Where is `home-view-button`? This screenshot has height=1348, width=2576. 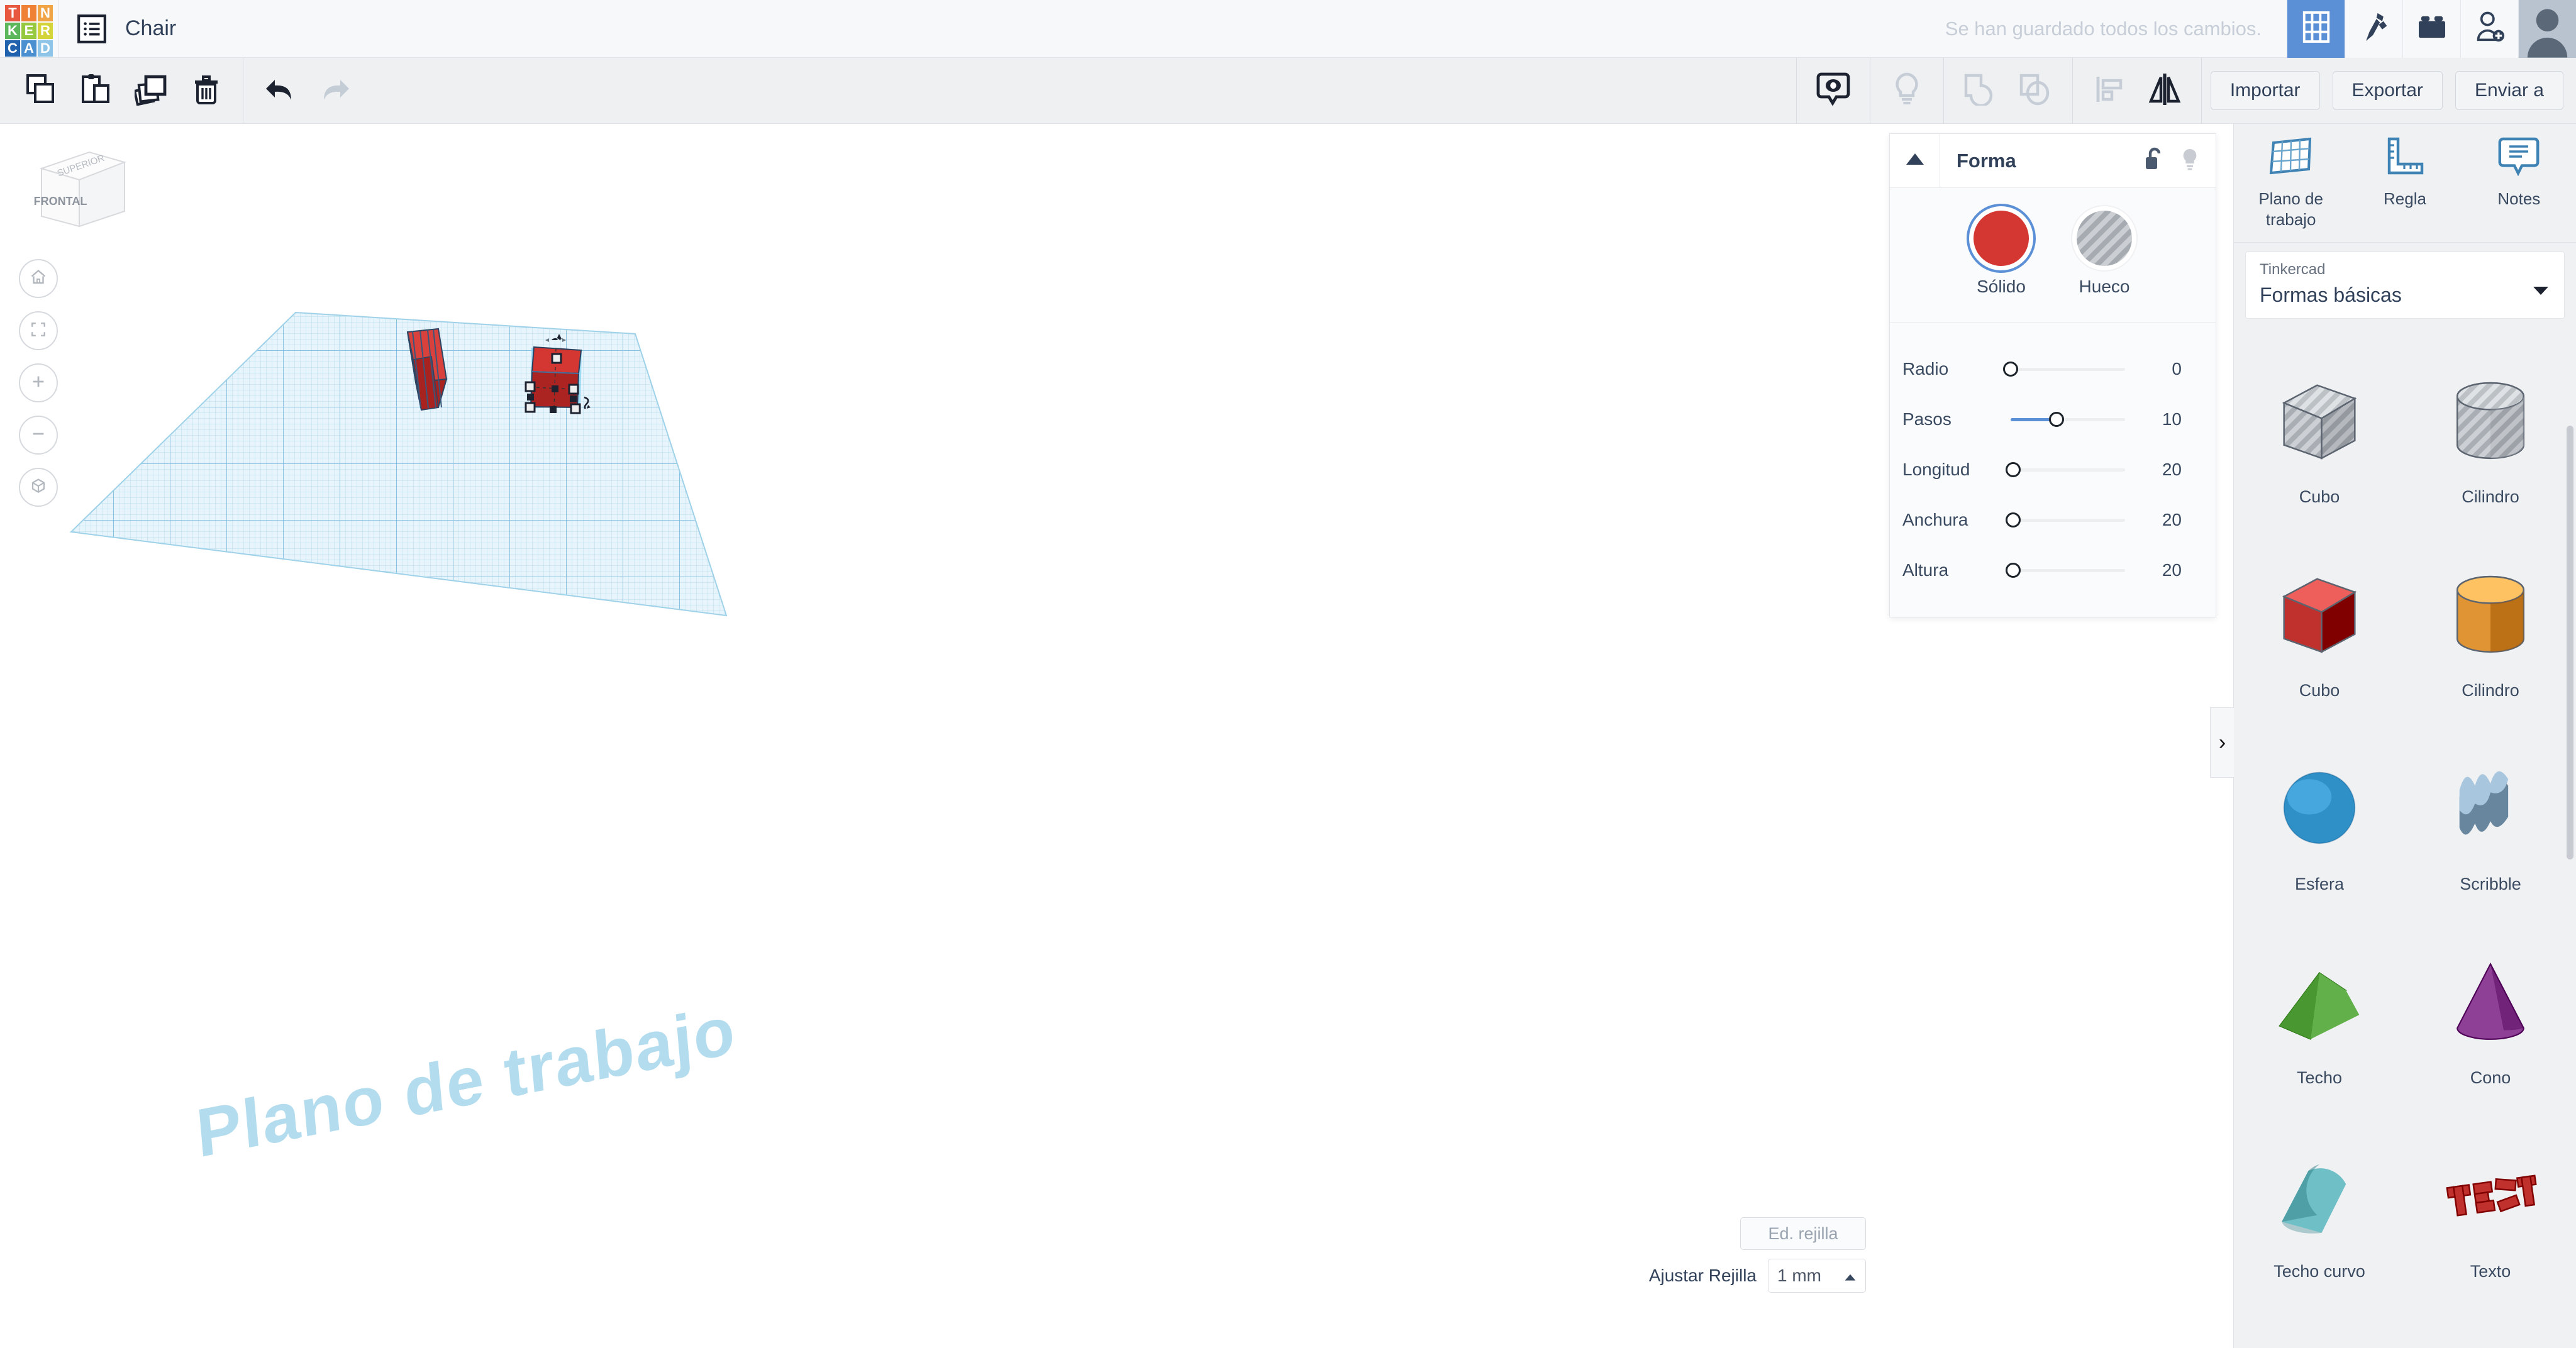
home-view-button is located at coordinates (38, 278).